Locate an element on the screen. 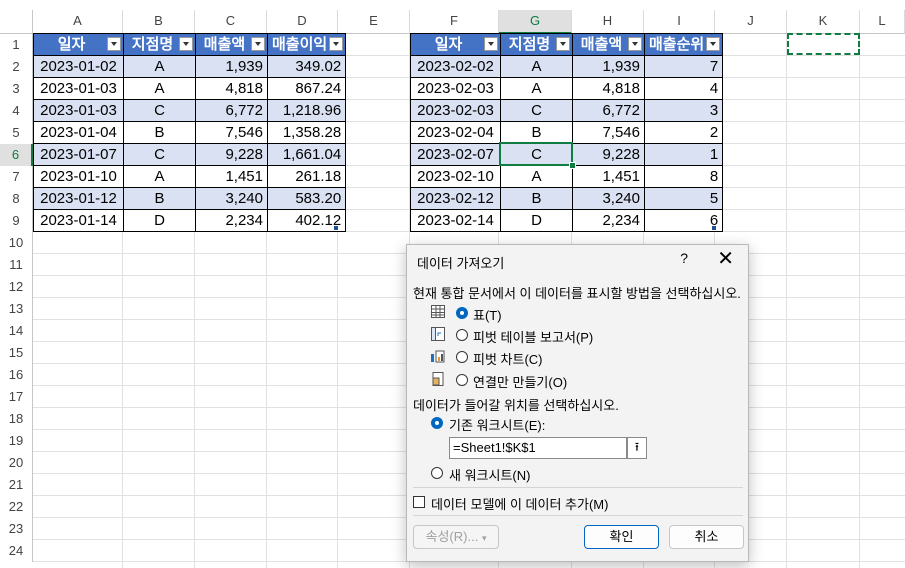  table-row: 2023-02-04 B 7,546 2 is located at coordinates (567, 132).